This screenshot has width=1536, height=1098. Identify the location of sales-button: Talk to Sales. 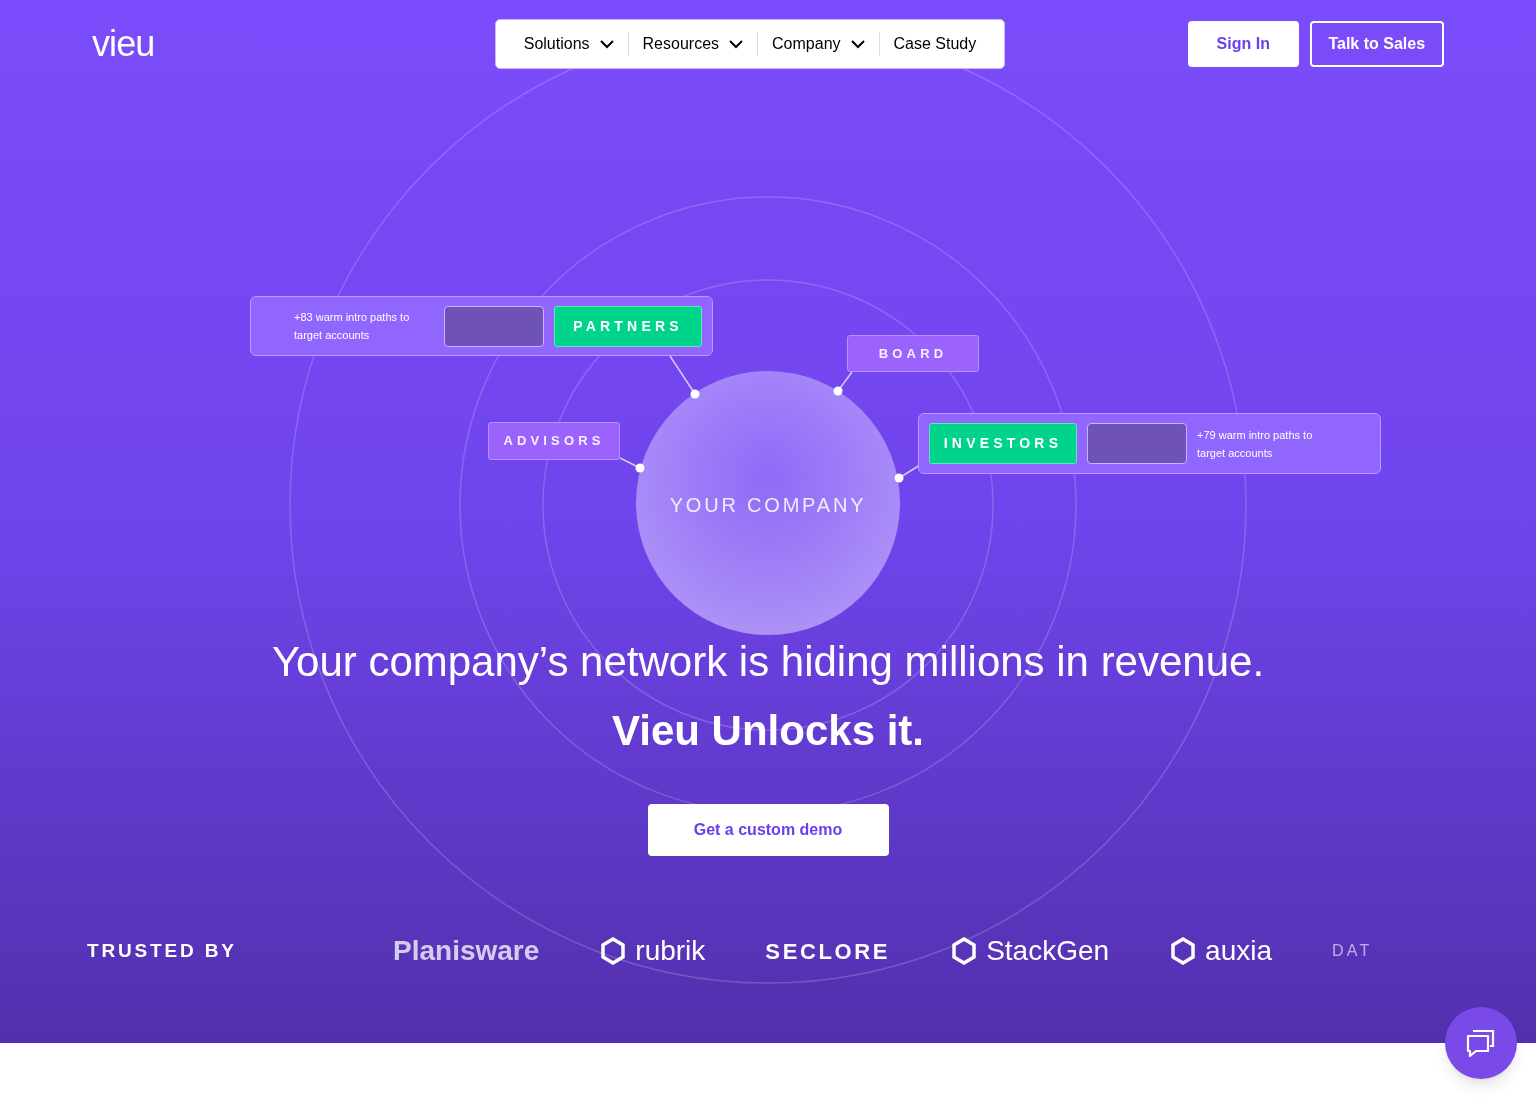
(1376, 44).